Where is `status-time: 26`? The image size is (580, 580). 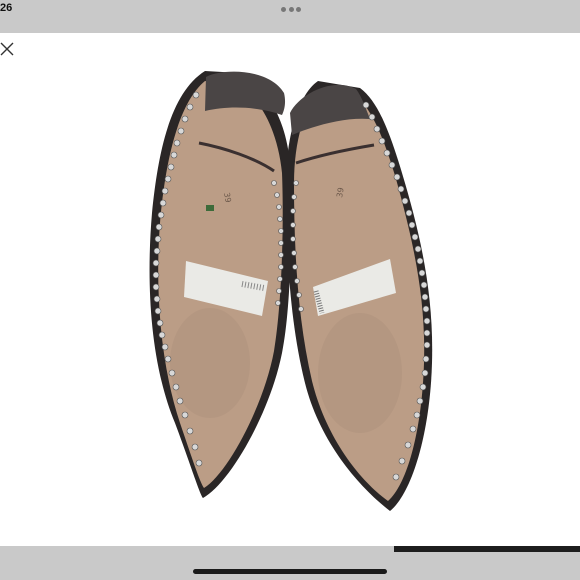
status-time: 26 is located at coordinates (6, 8).